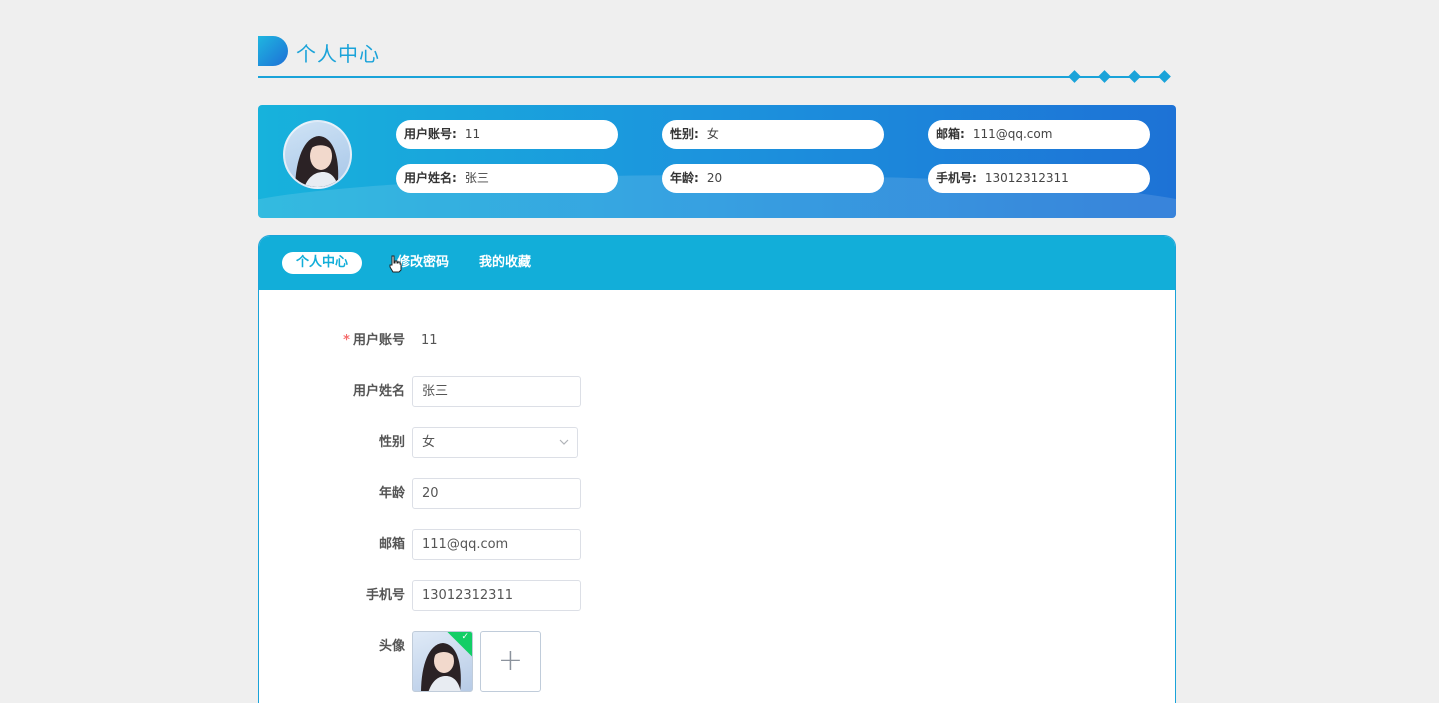 This screenshot has height=703, width=1439. What do you see at coordinates (773, 134) in the screenshot?
I see `banner-field-gender: 性别: 女` at bounding box center [773, 134].